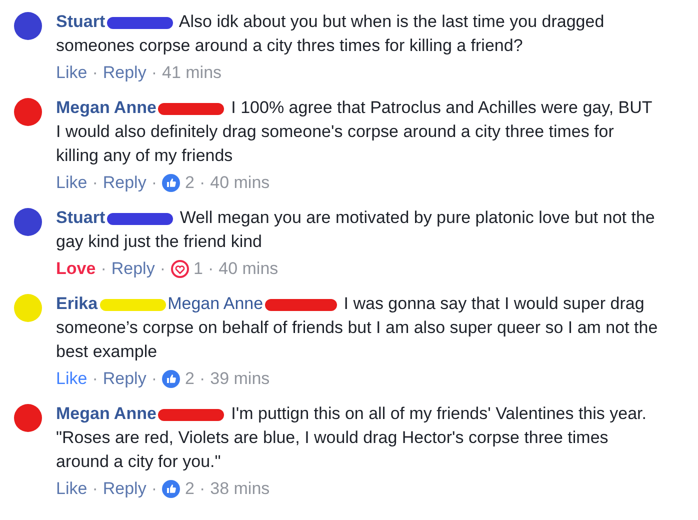 The image size is (698, 520). Describe the element at coordinates (354, 132) in the screenshot. I see `comment-text: Megan Anne I 100% agree that Patroclus and Achilles were gay, BUT I would also definitely drag someone's corpse around a city three times for killing any of my friends` at that location.